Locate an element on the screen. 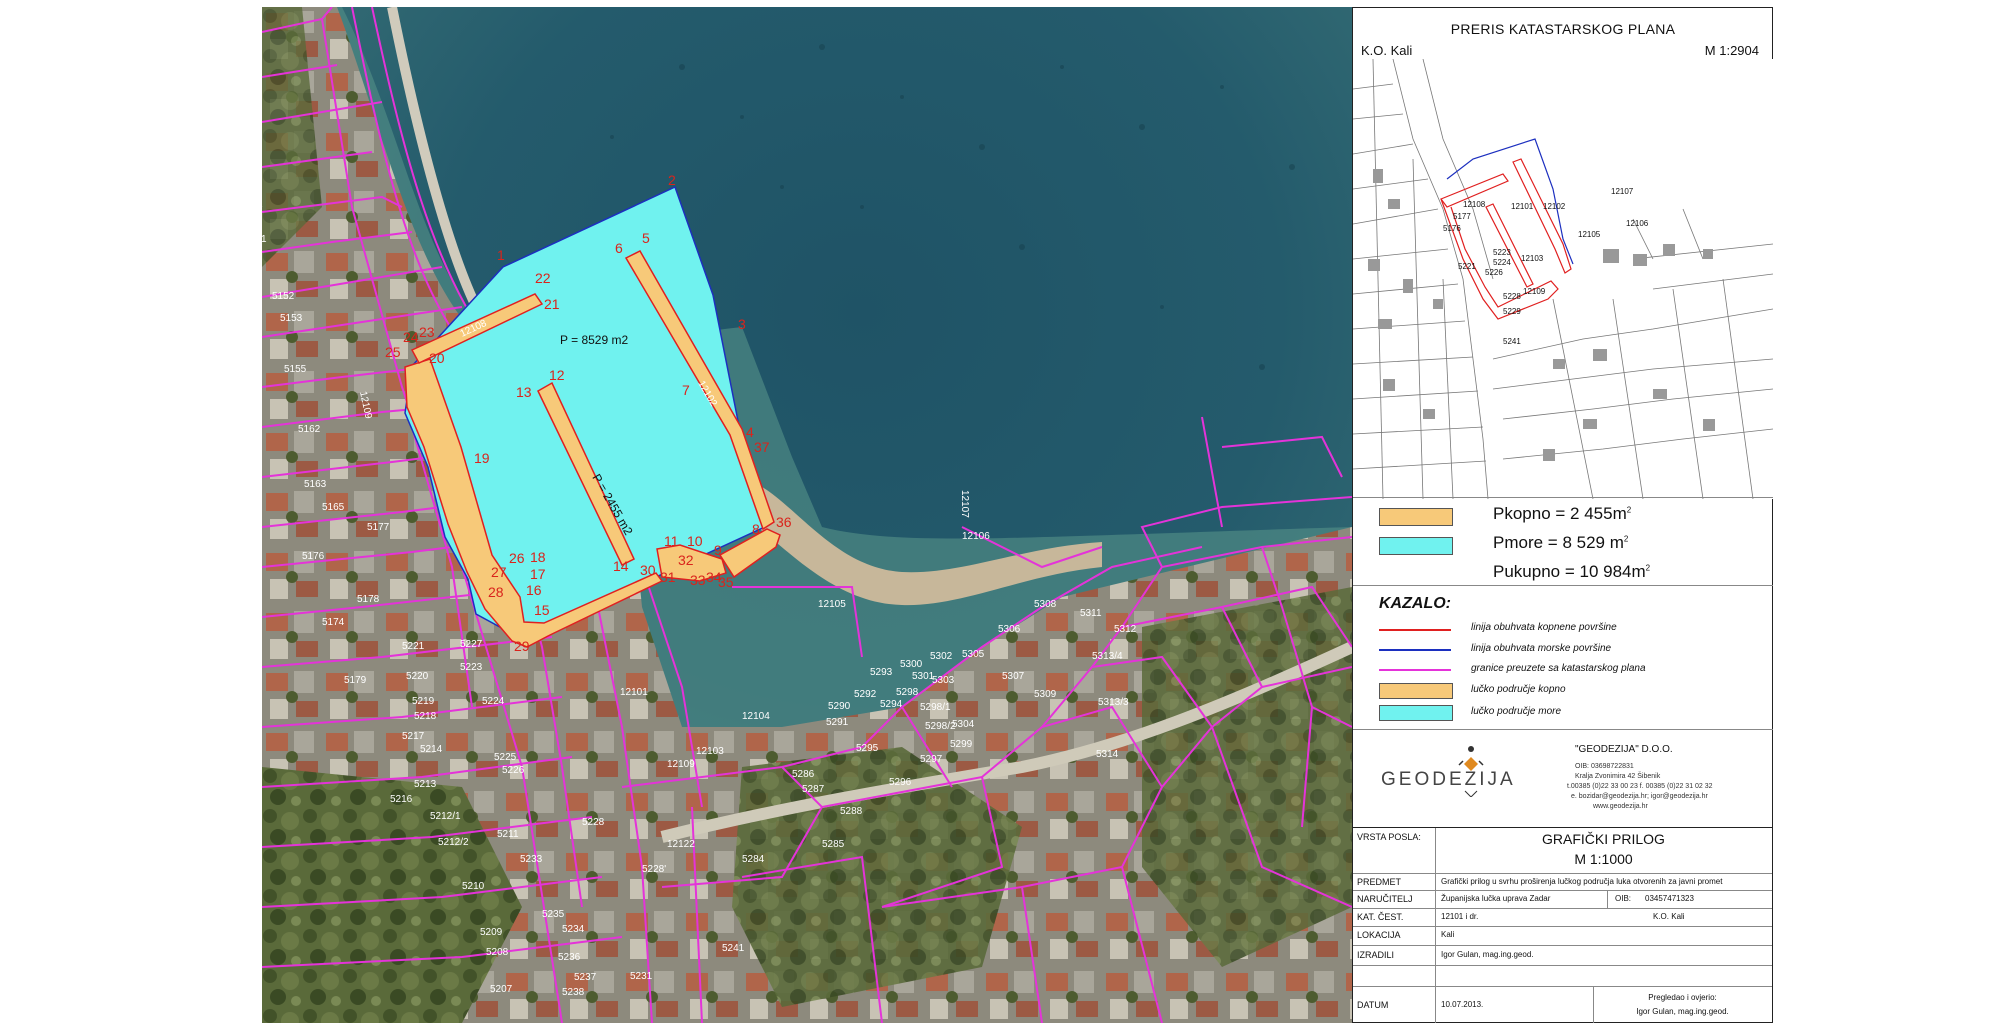  svg-text: 5226 is located at coordinates (513, 770).